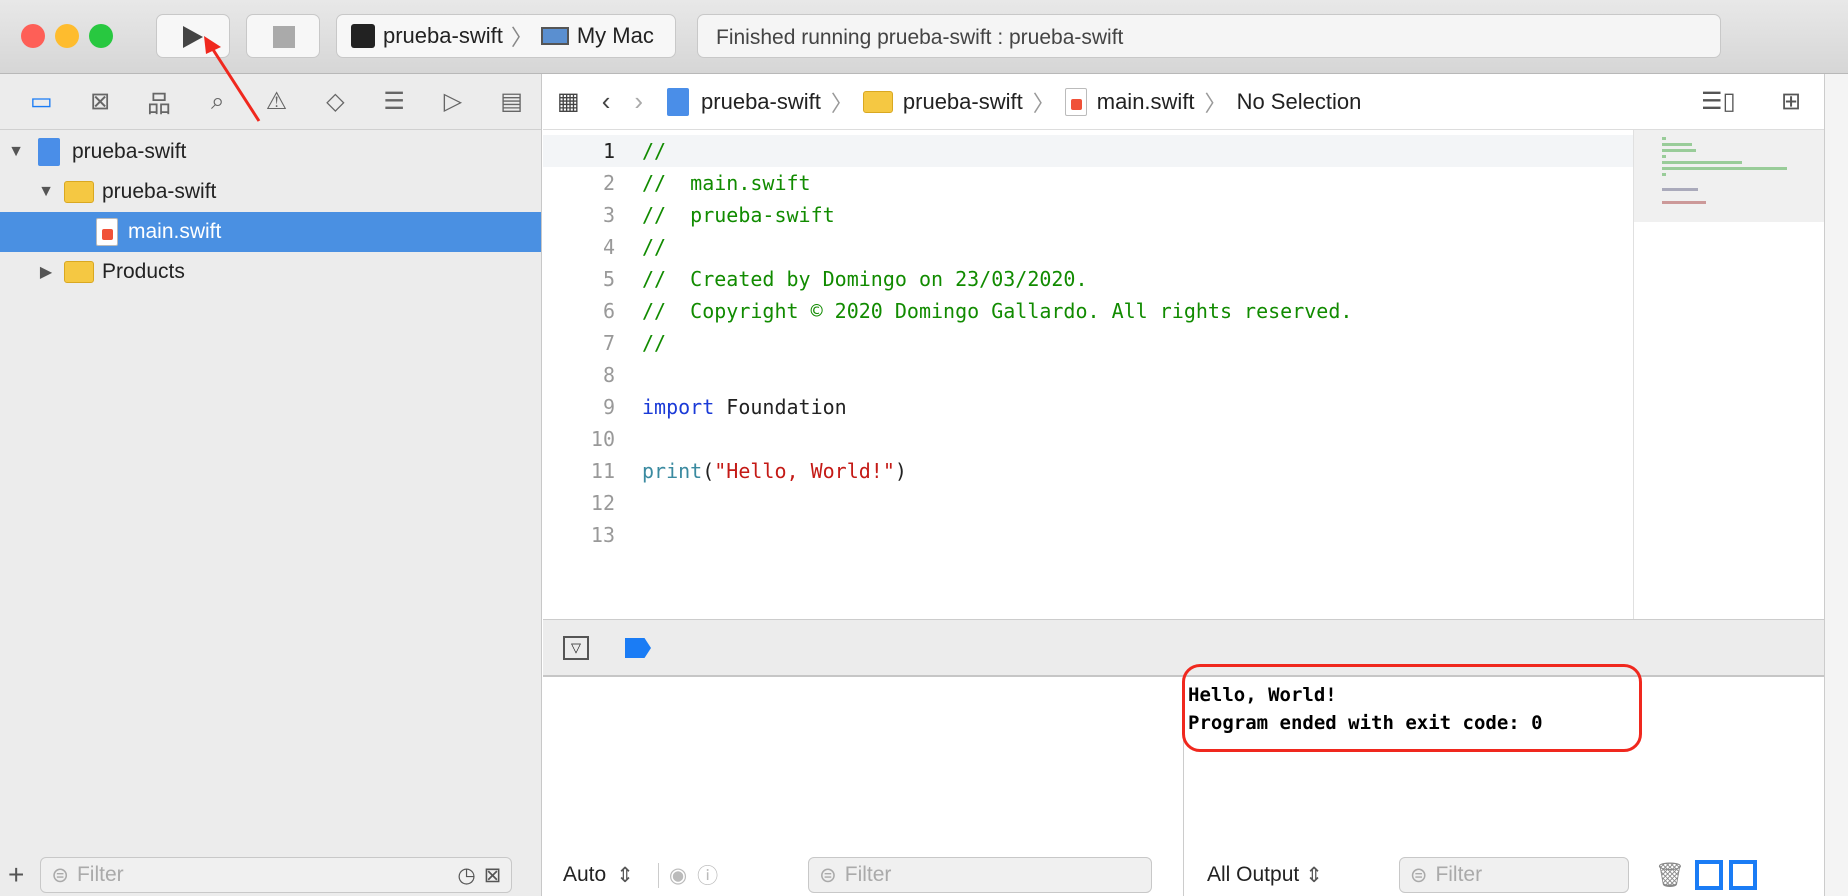 Image resolution: width=1848 pixels, height=896 pixels. Describe the element at coordinates (602, 535) in the screenshot. I see `line-number: 13` at that location.